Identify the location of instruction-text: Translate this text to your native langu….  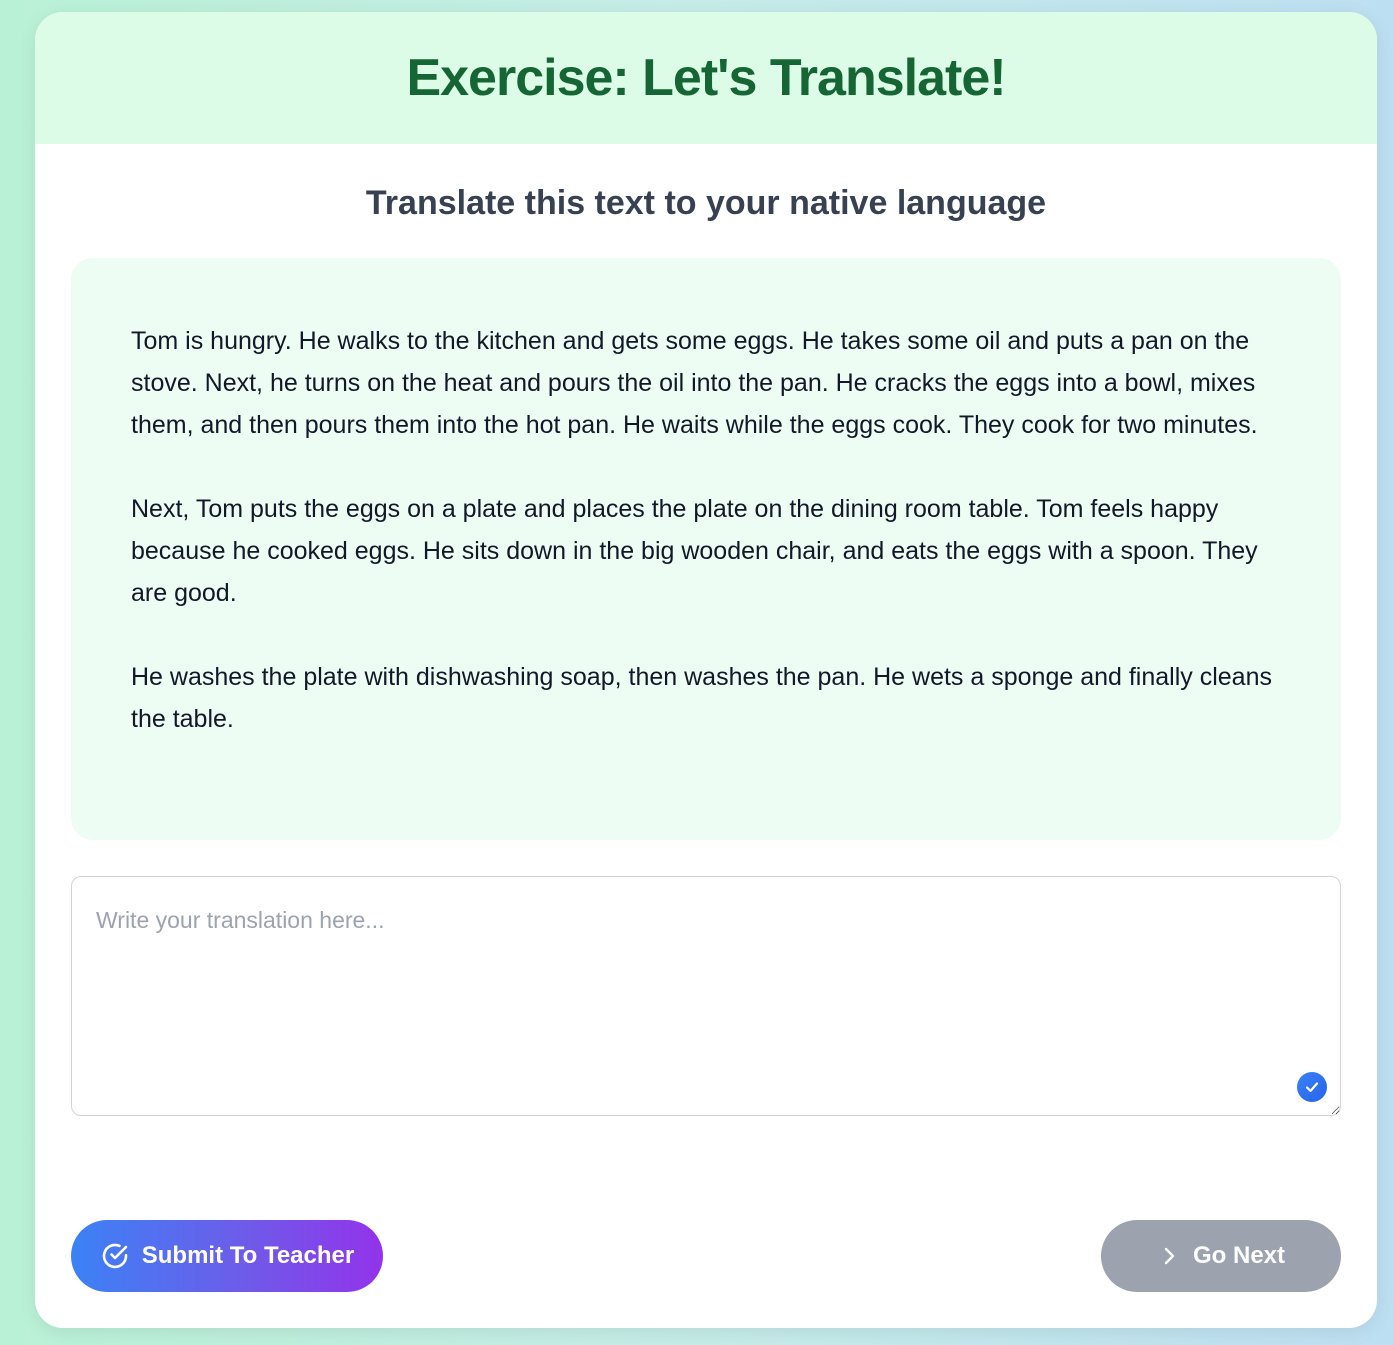
(706, 203).